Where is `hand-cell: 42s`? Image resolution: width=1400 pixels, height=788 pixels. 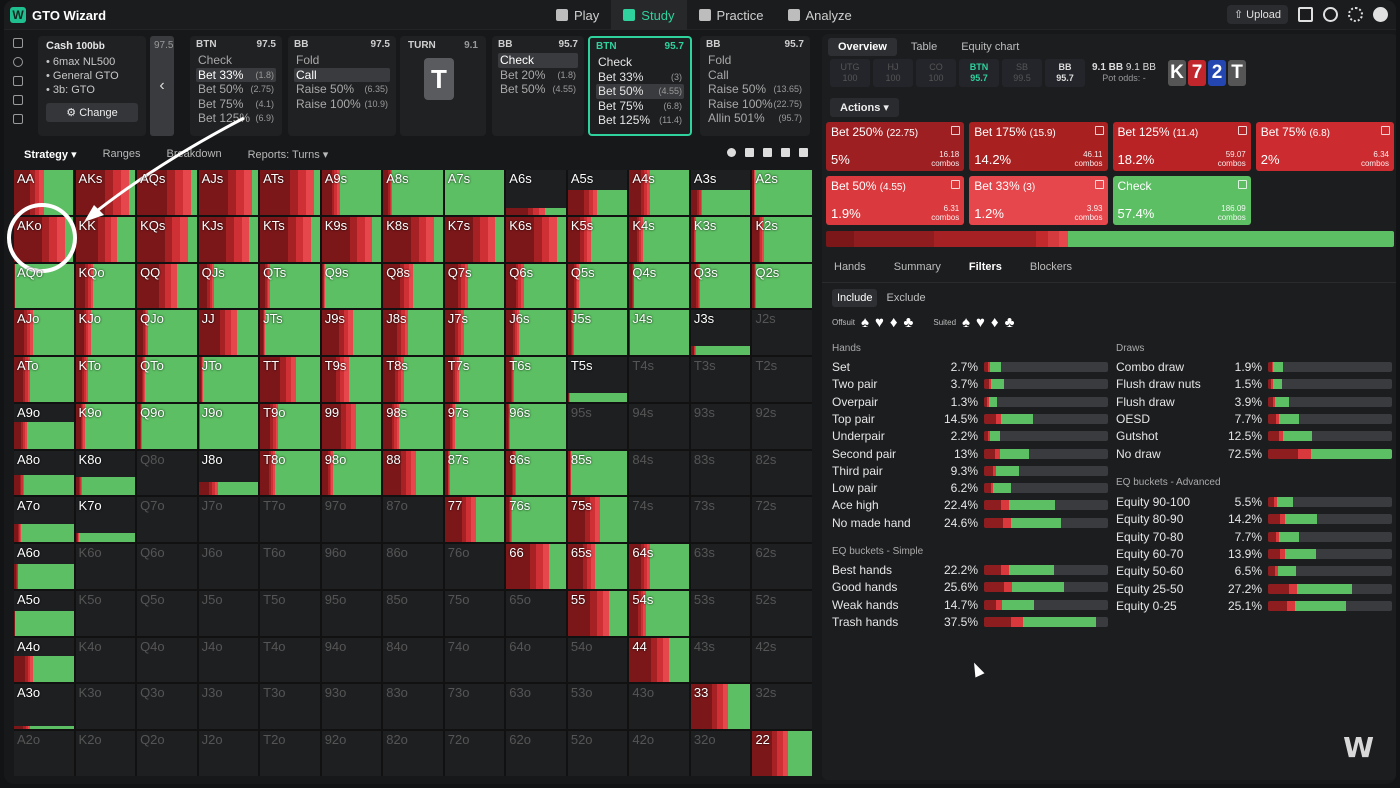 hand-cell: 42s is located at coordinates (782, 660).